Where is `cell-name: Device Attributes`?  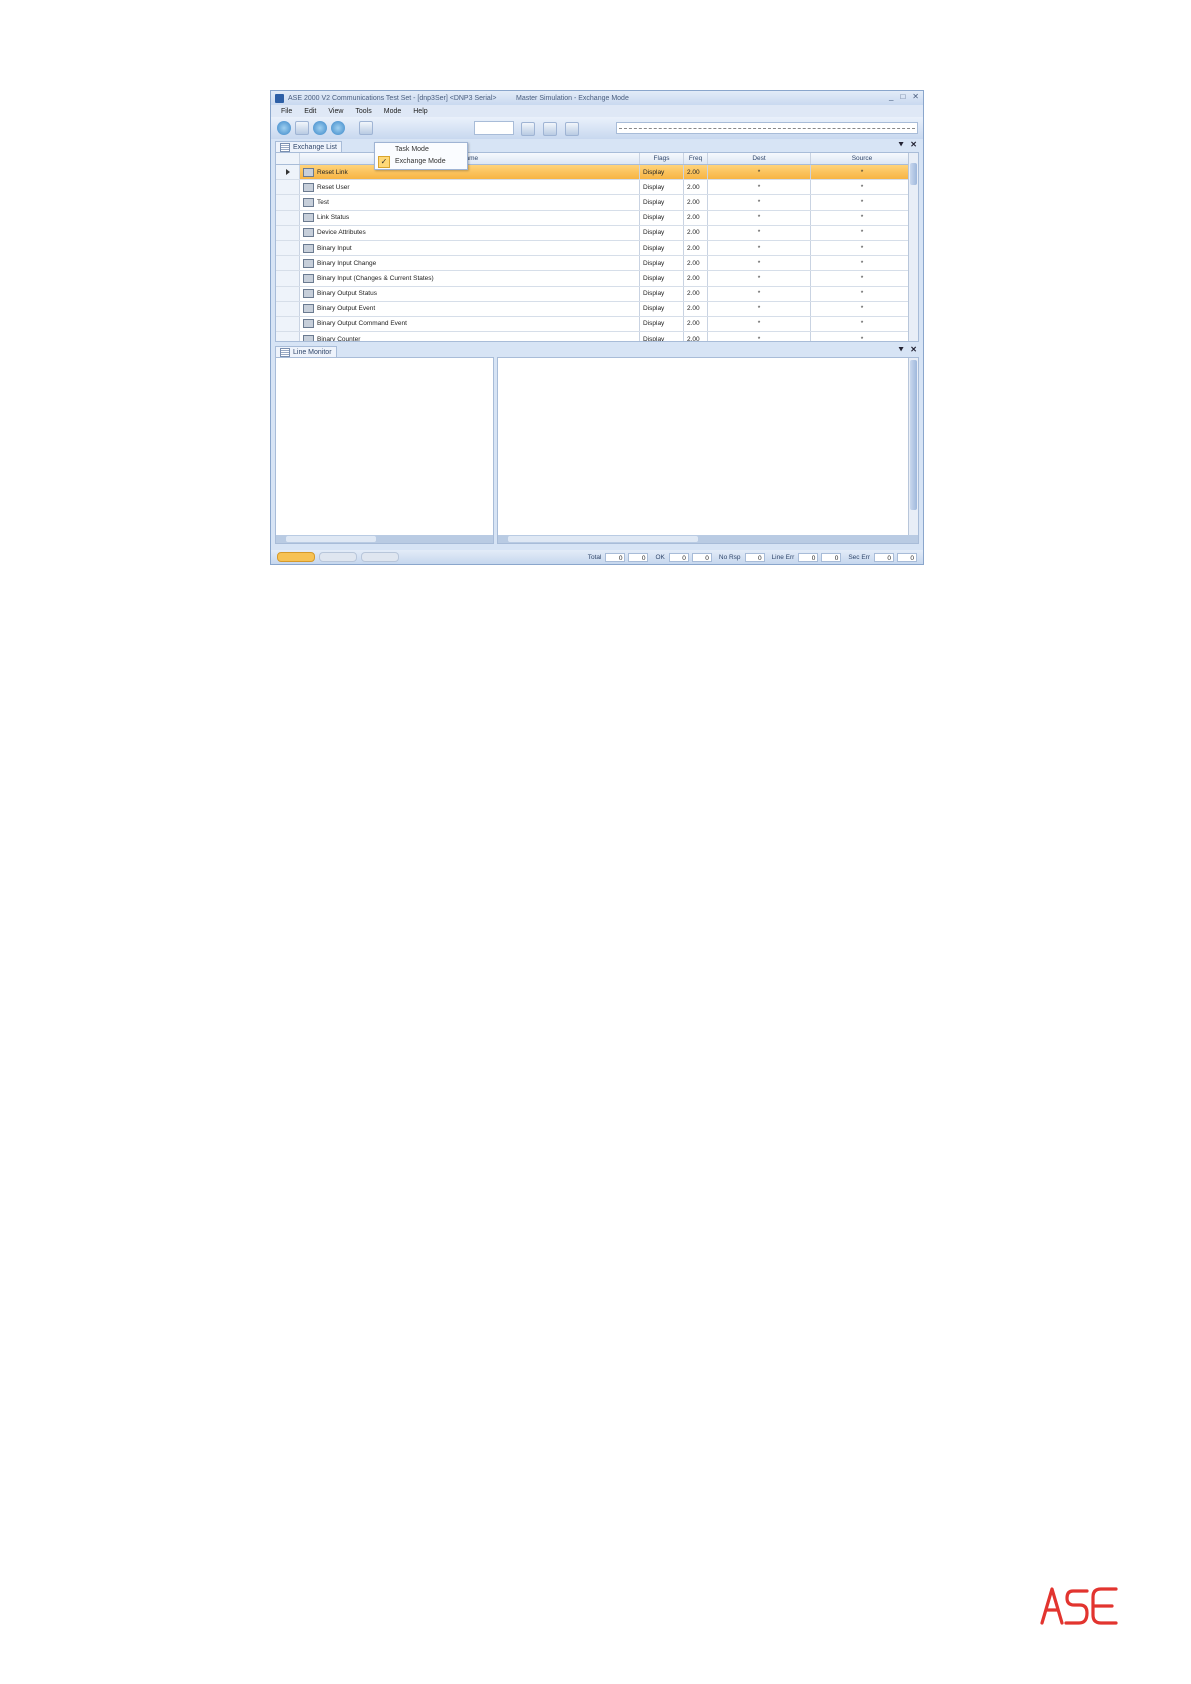 cell-name: Device Attributes is located at coordinates (470, 232).